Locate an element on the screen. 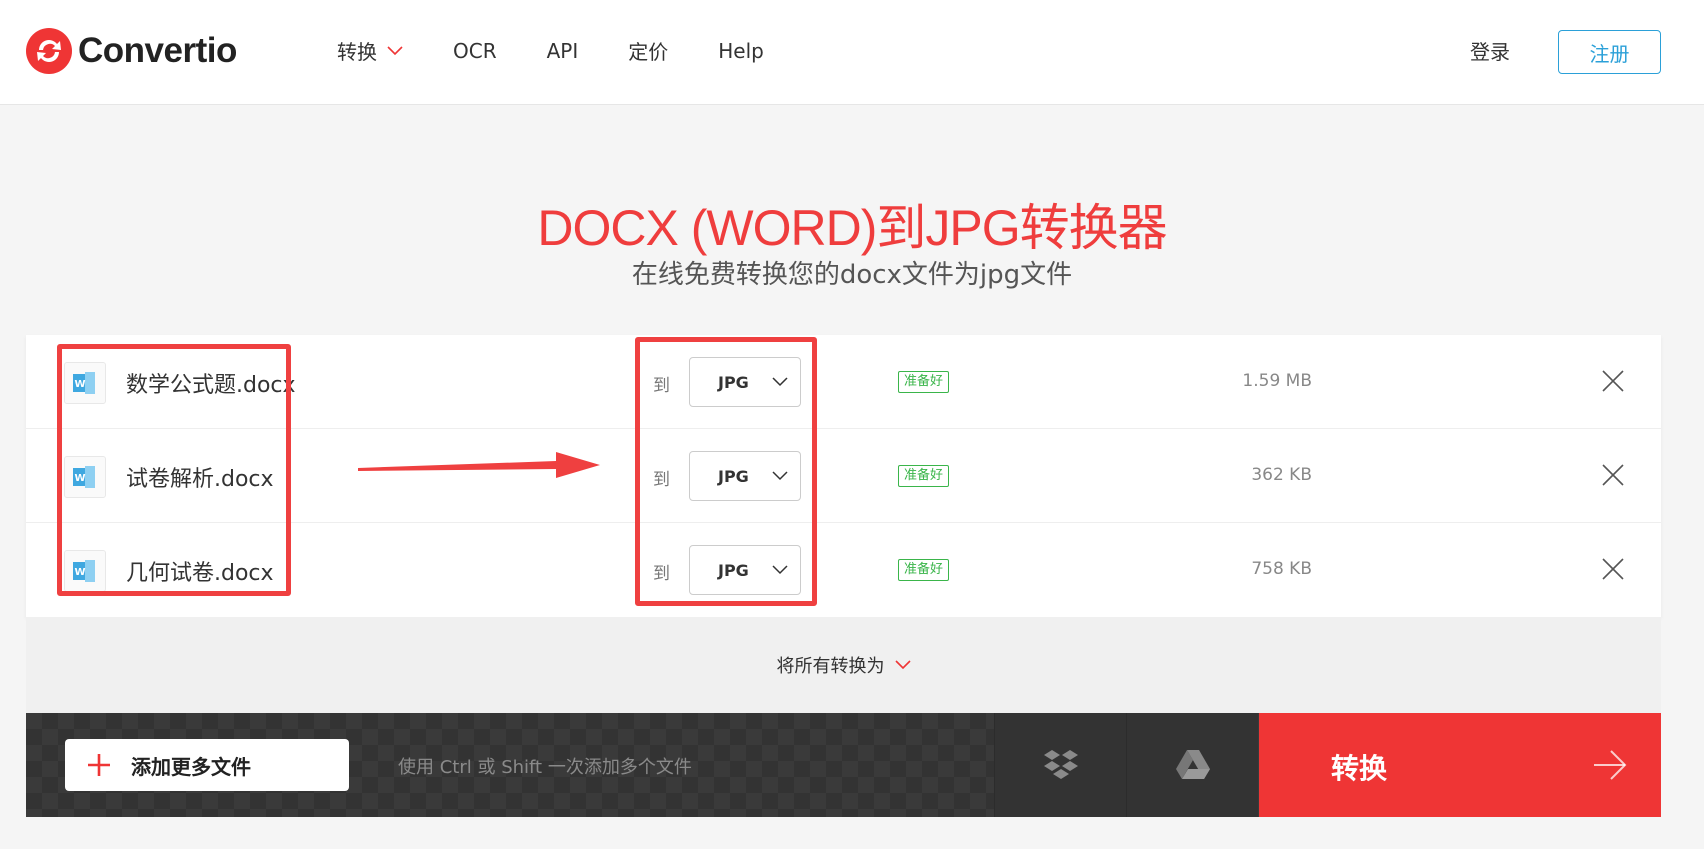  annotation-box-filenames is located at coordinates (174, 470).